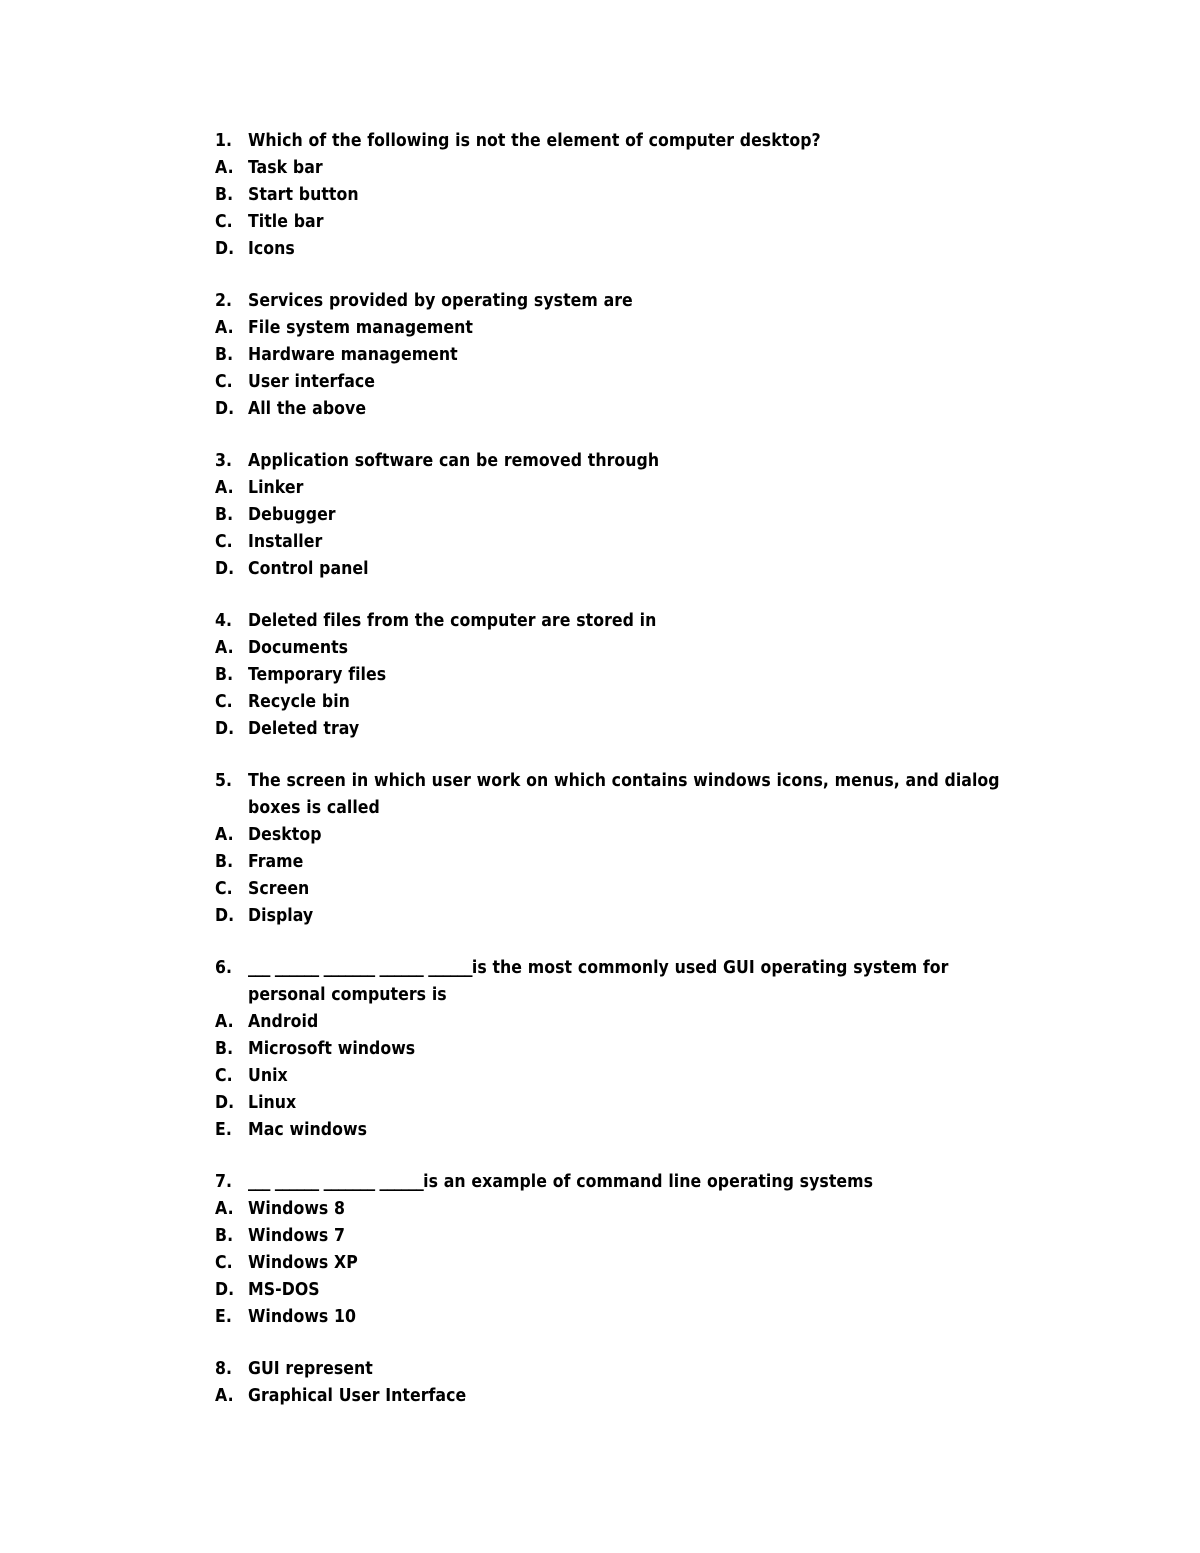 The image size is (1200, 1553). I want to click on answer-option: C. Windows XP, so click(615, 1263).